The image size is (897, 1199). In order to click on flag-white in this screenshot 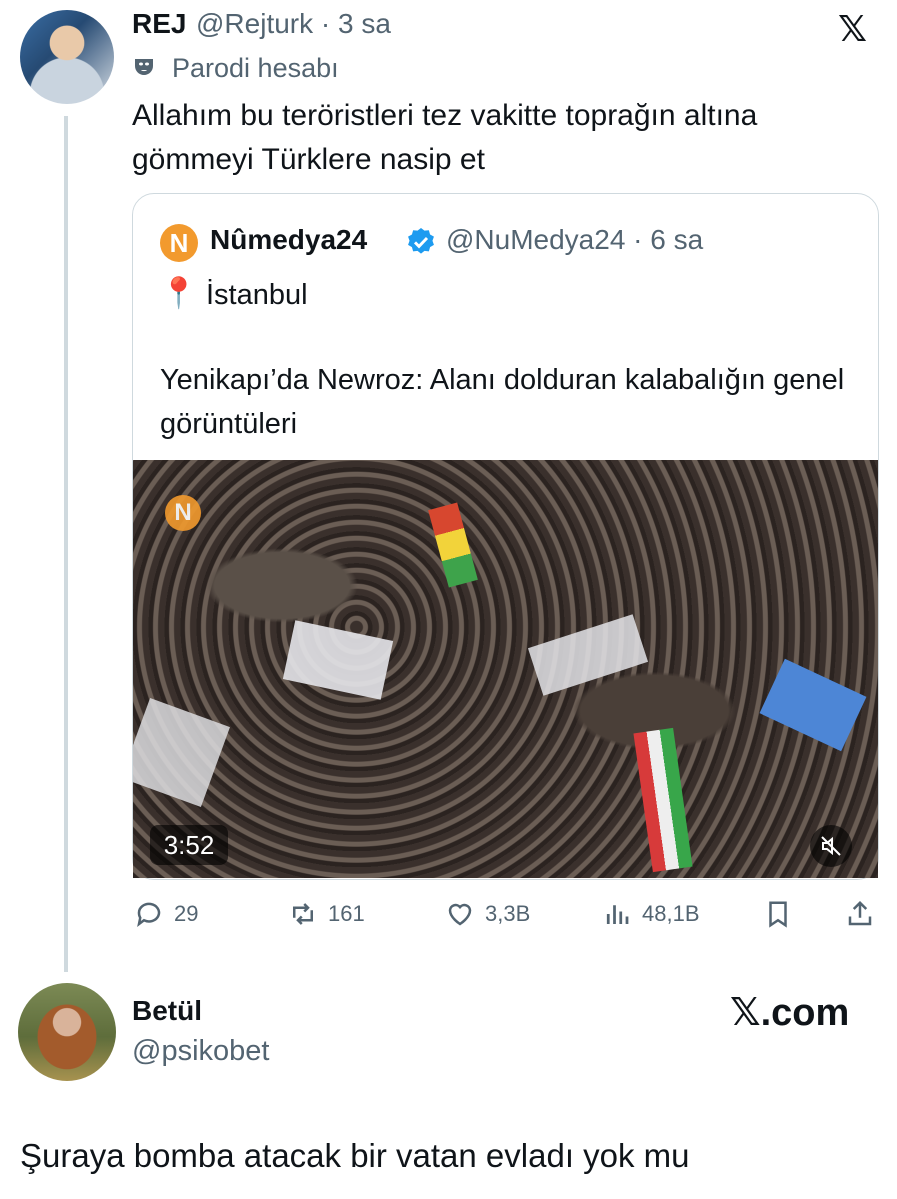, I will do `click(338, 660)`.